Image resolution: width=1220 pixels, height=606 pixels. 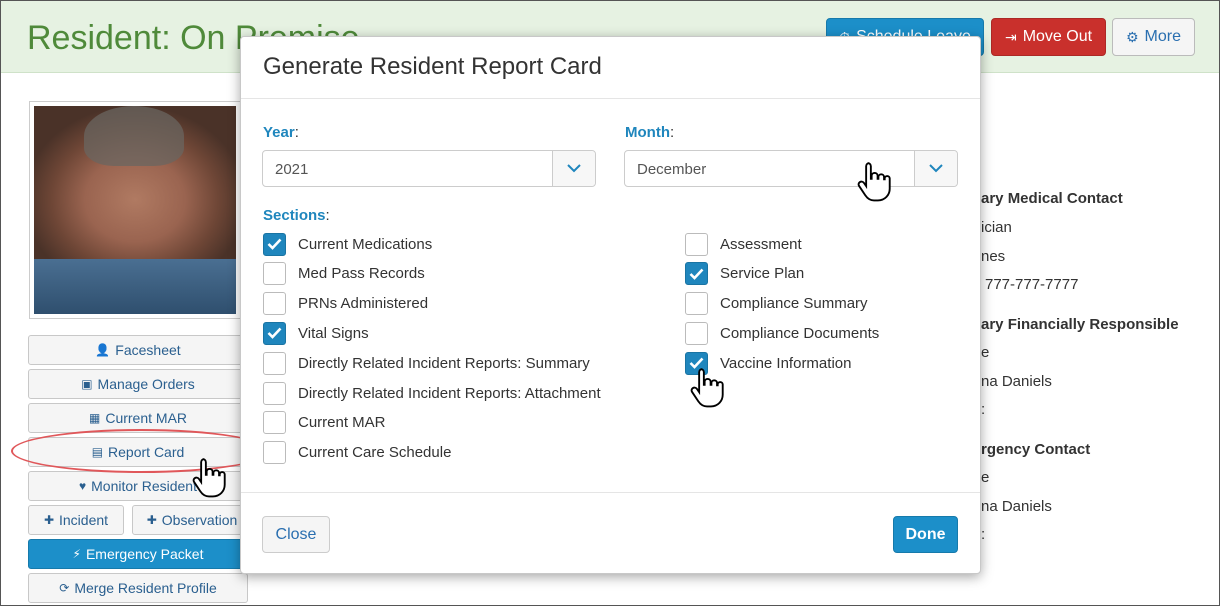 I want to click on month-select: December, so click(x=791, y=168).